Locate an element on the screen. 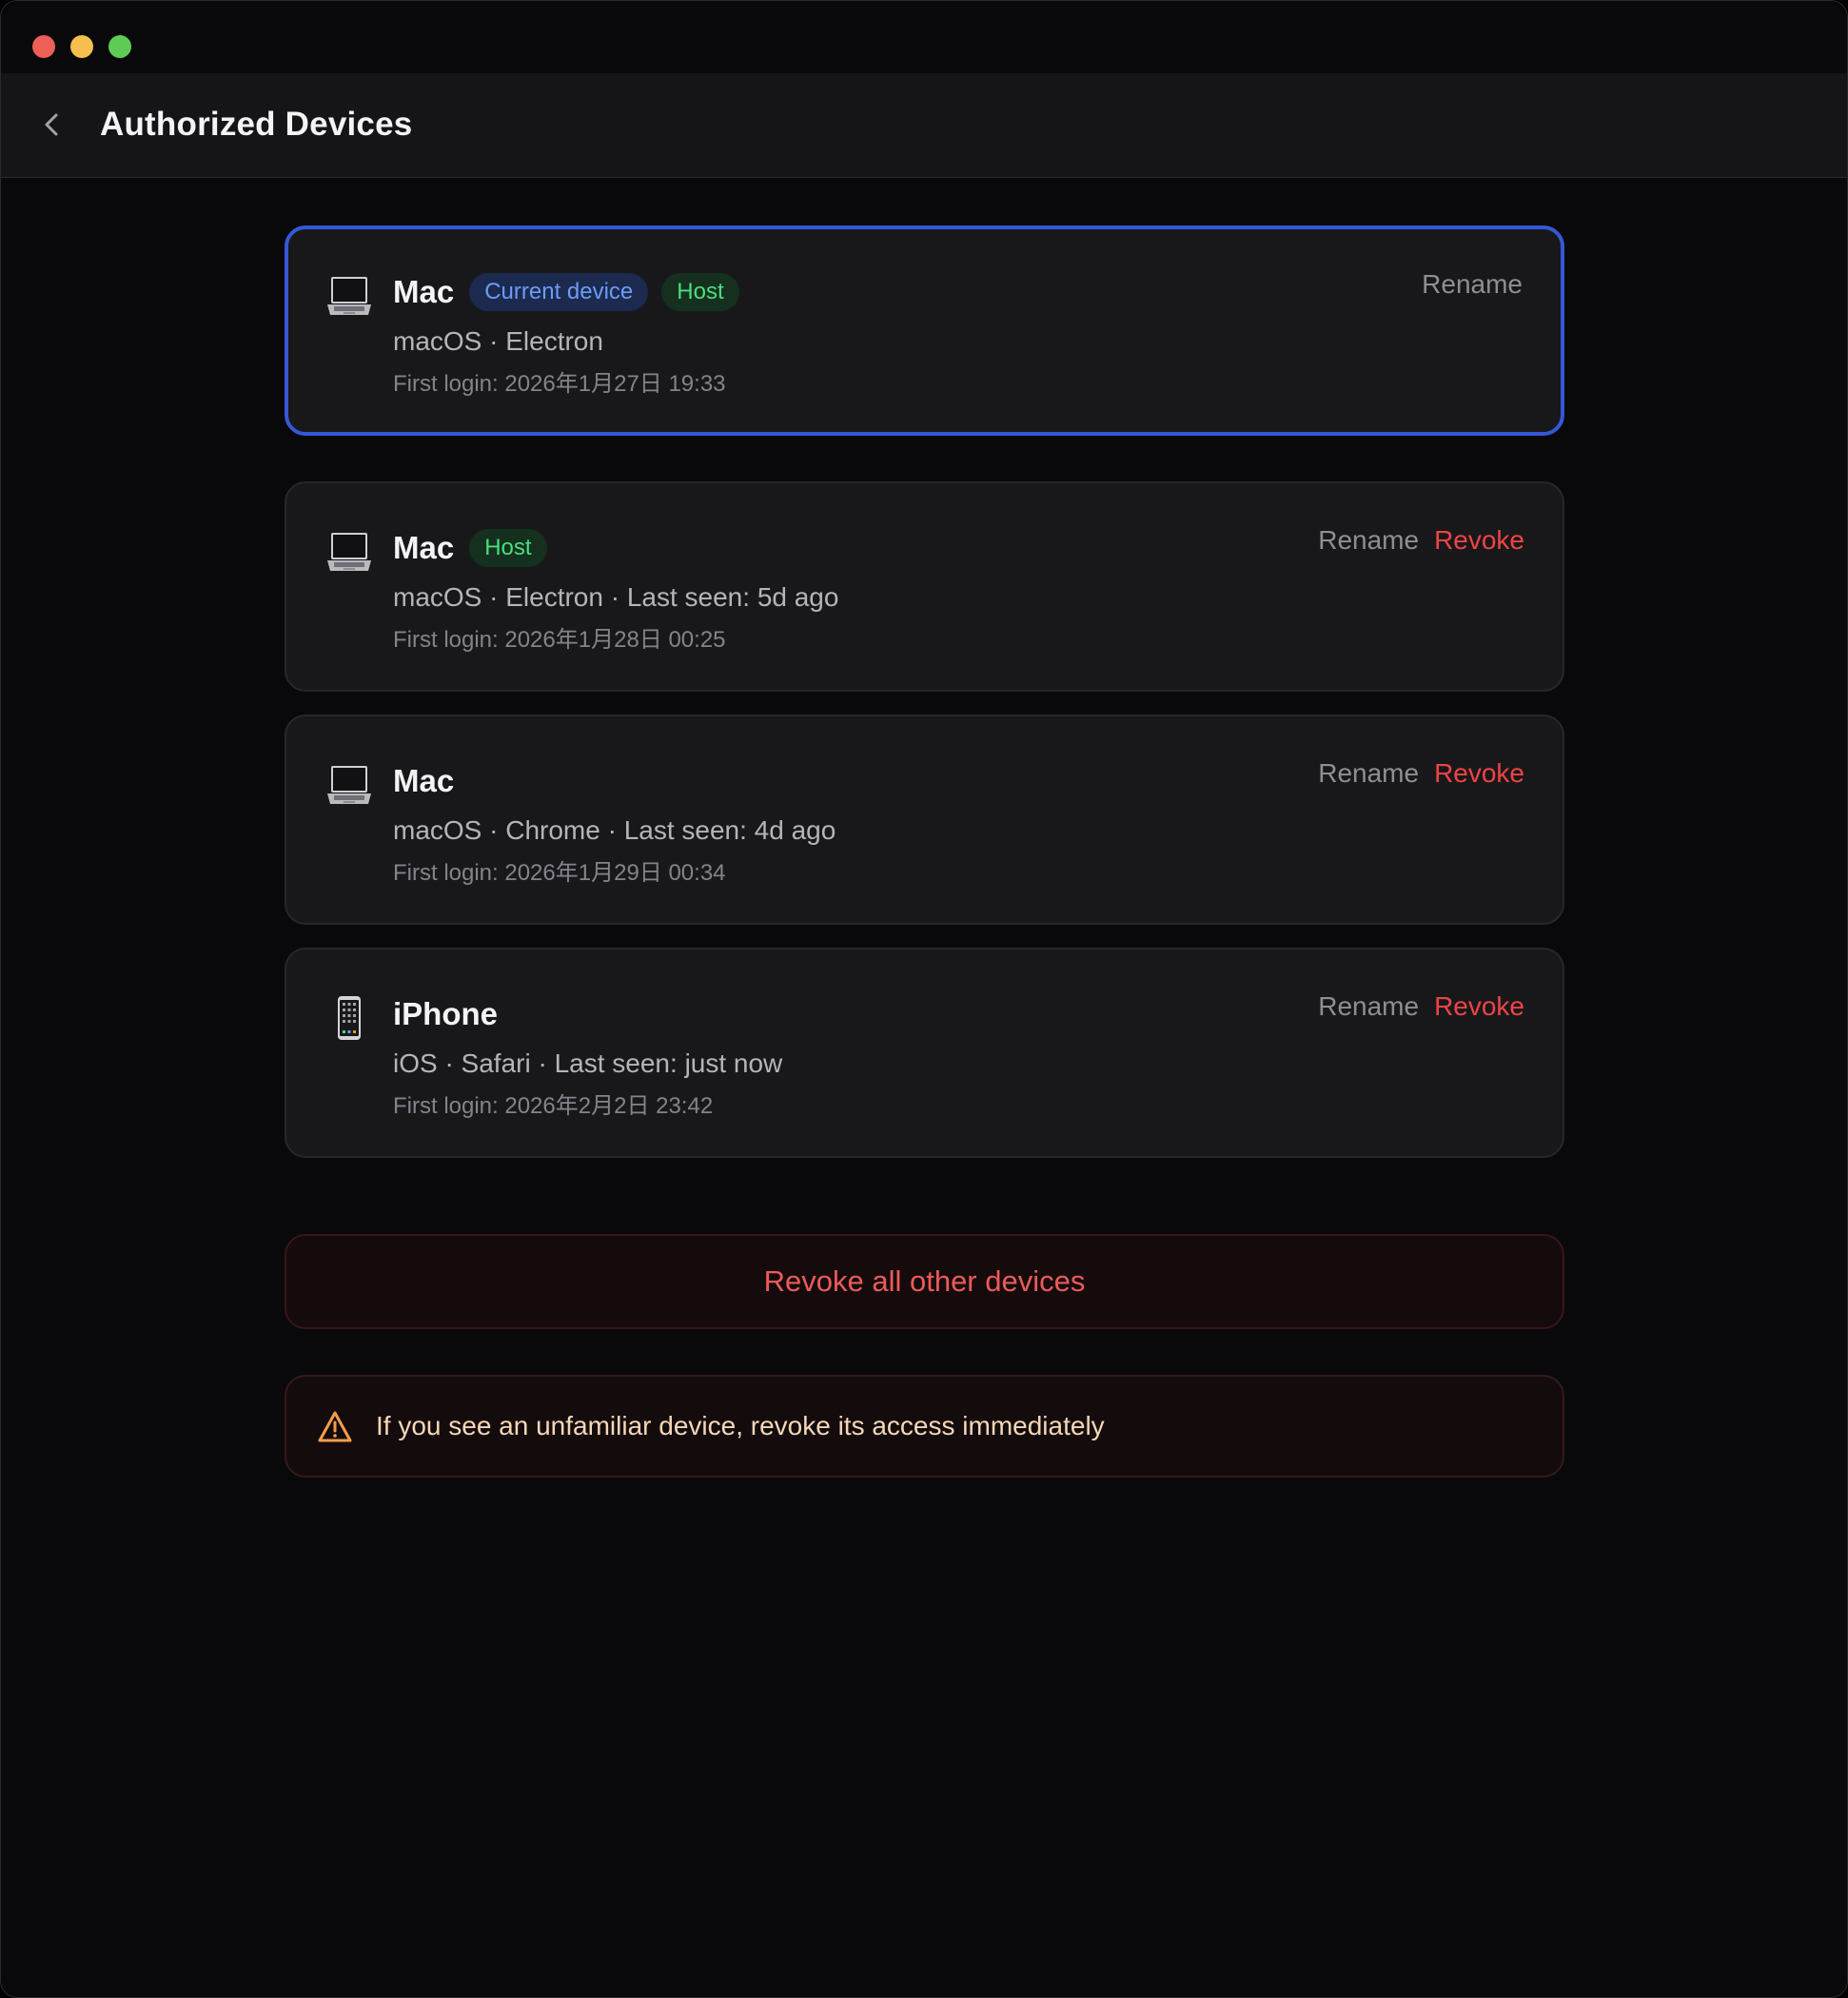 The image size is (1848, 1998). device-meta: iOS · Safari · Last seen: just now is located at coordinates (588, 1063).